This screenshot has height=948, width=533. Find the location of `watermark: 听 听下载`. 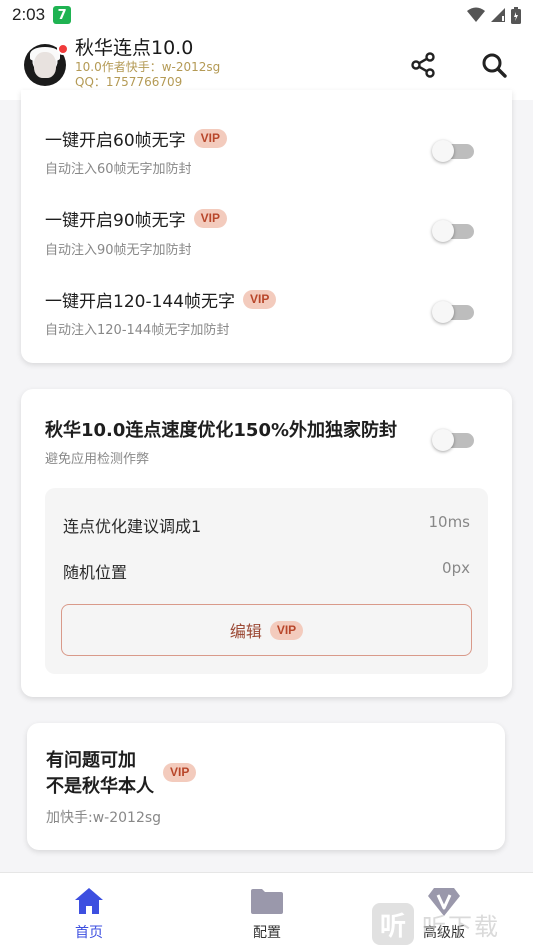

watermark: 听 听下载 is located at coordinates (436, 924).